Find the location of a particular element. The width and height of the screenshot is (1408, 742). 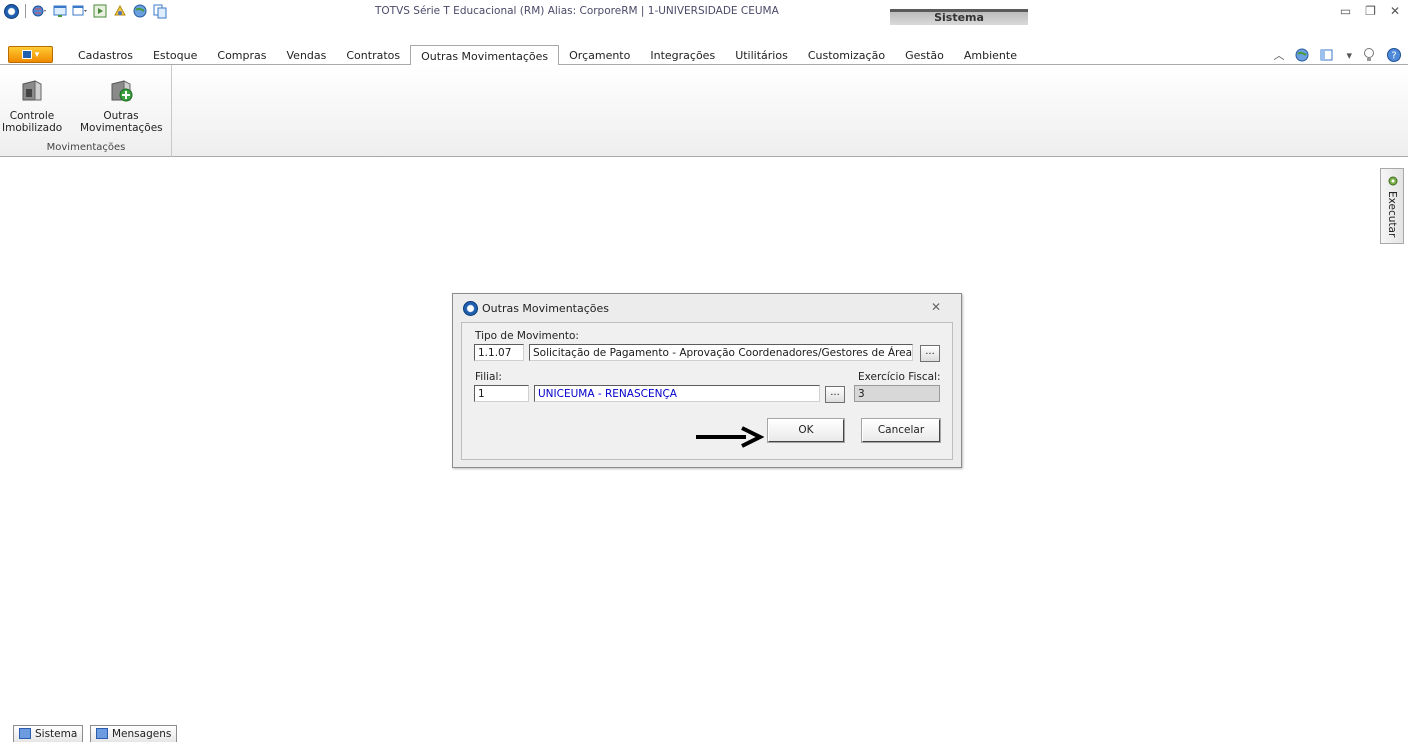

ribbon-group-label: Movimentações is located at coordinates (86, 147).